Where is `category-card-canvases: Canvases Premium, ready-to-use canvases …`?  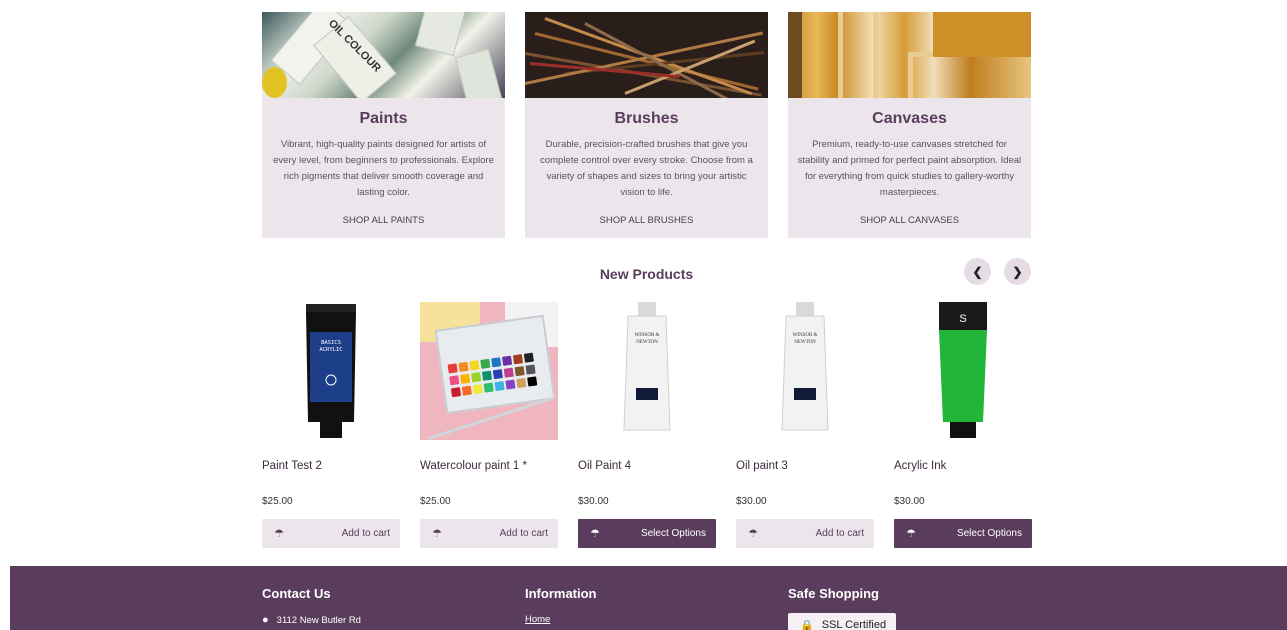
category-card-canvases: Canvases Premium, ready-to-use canvases … is located at coordinates (909, 125).